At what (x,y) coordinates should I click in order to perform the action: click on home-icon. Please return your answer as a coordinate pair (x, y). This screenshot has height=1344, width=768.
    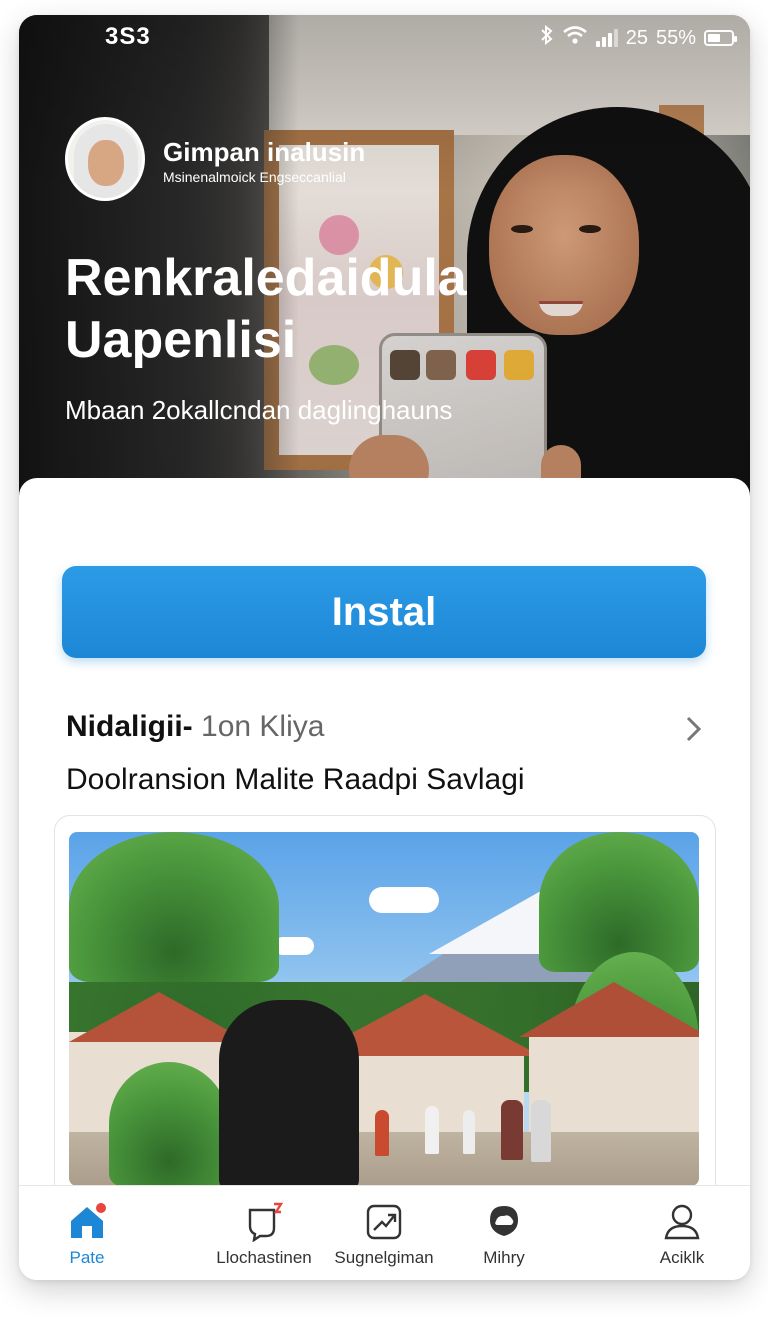
    Looking at the image, I should click on (87, 1222).